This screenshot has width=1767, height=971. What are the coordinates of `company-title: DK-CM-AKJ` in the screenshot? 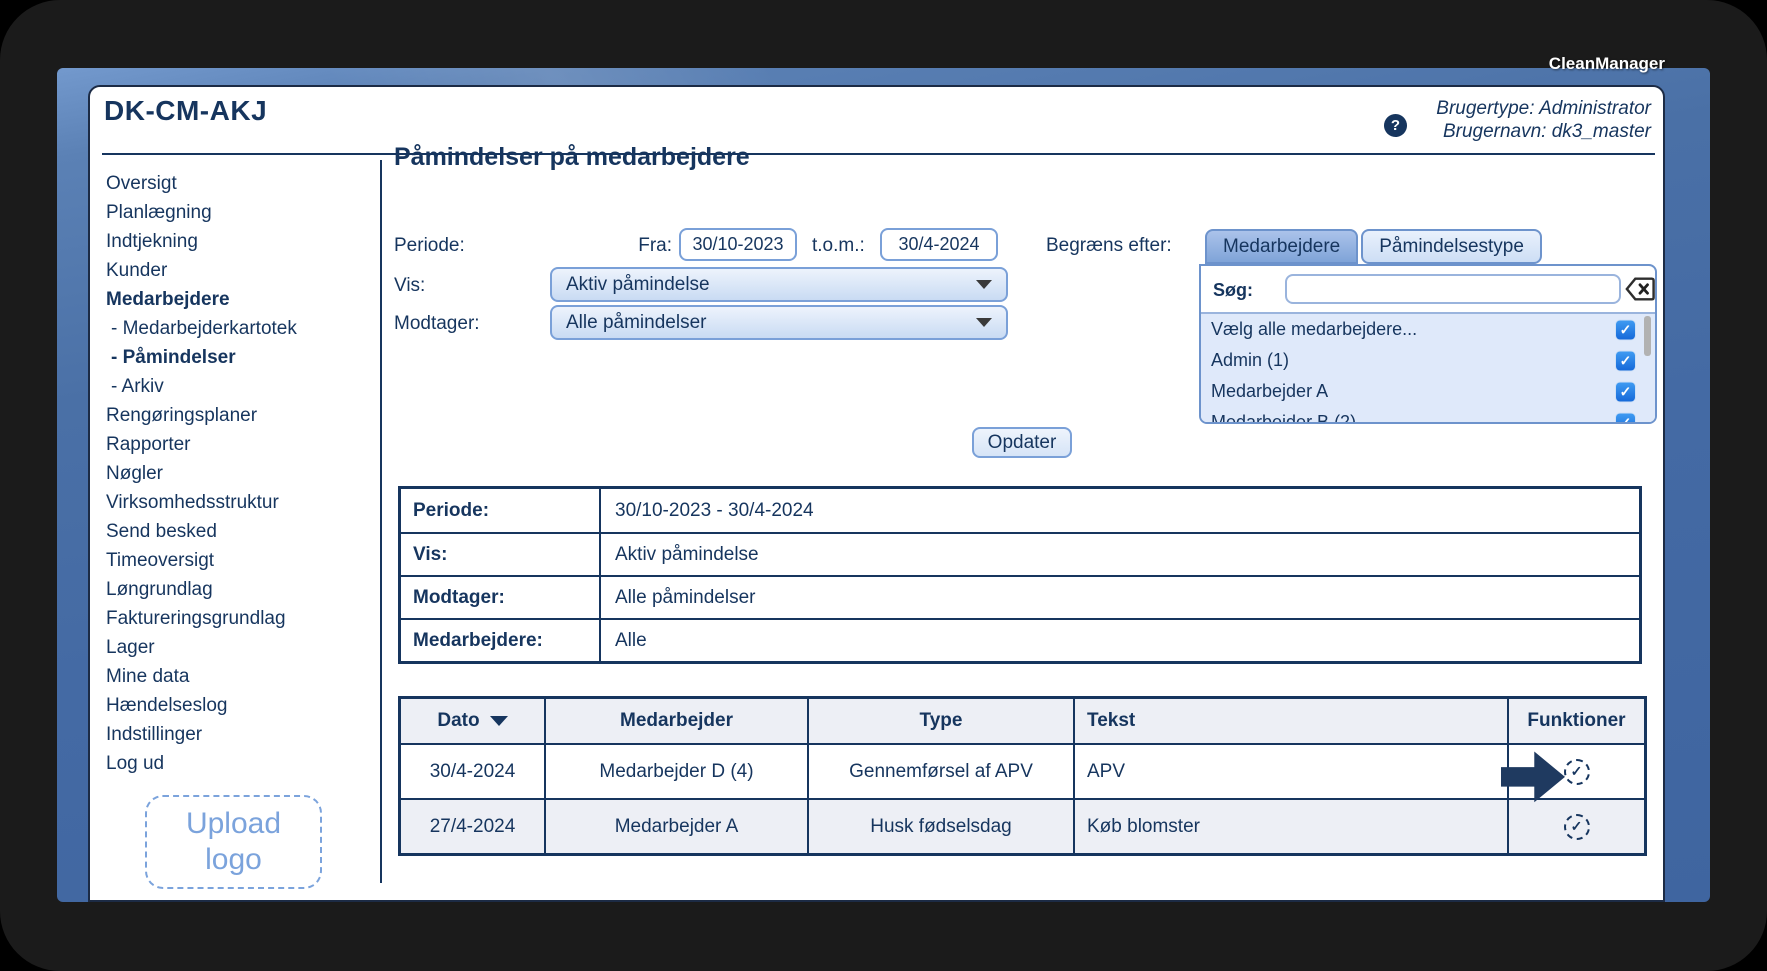 It's located at (186, 110).